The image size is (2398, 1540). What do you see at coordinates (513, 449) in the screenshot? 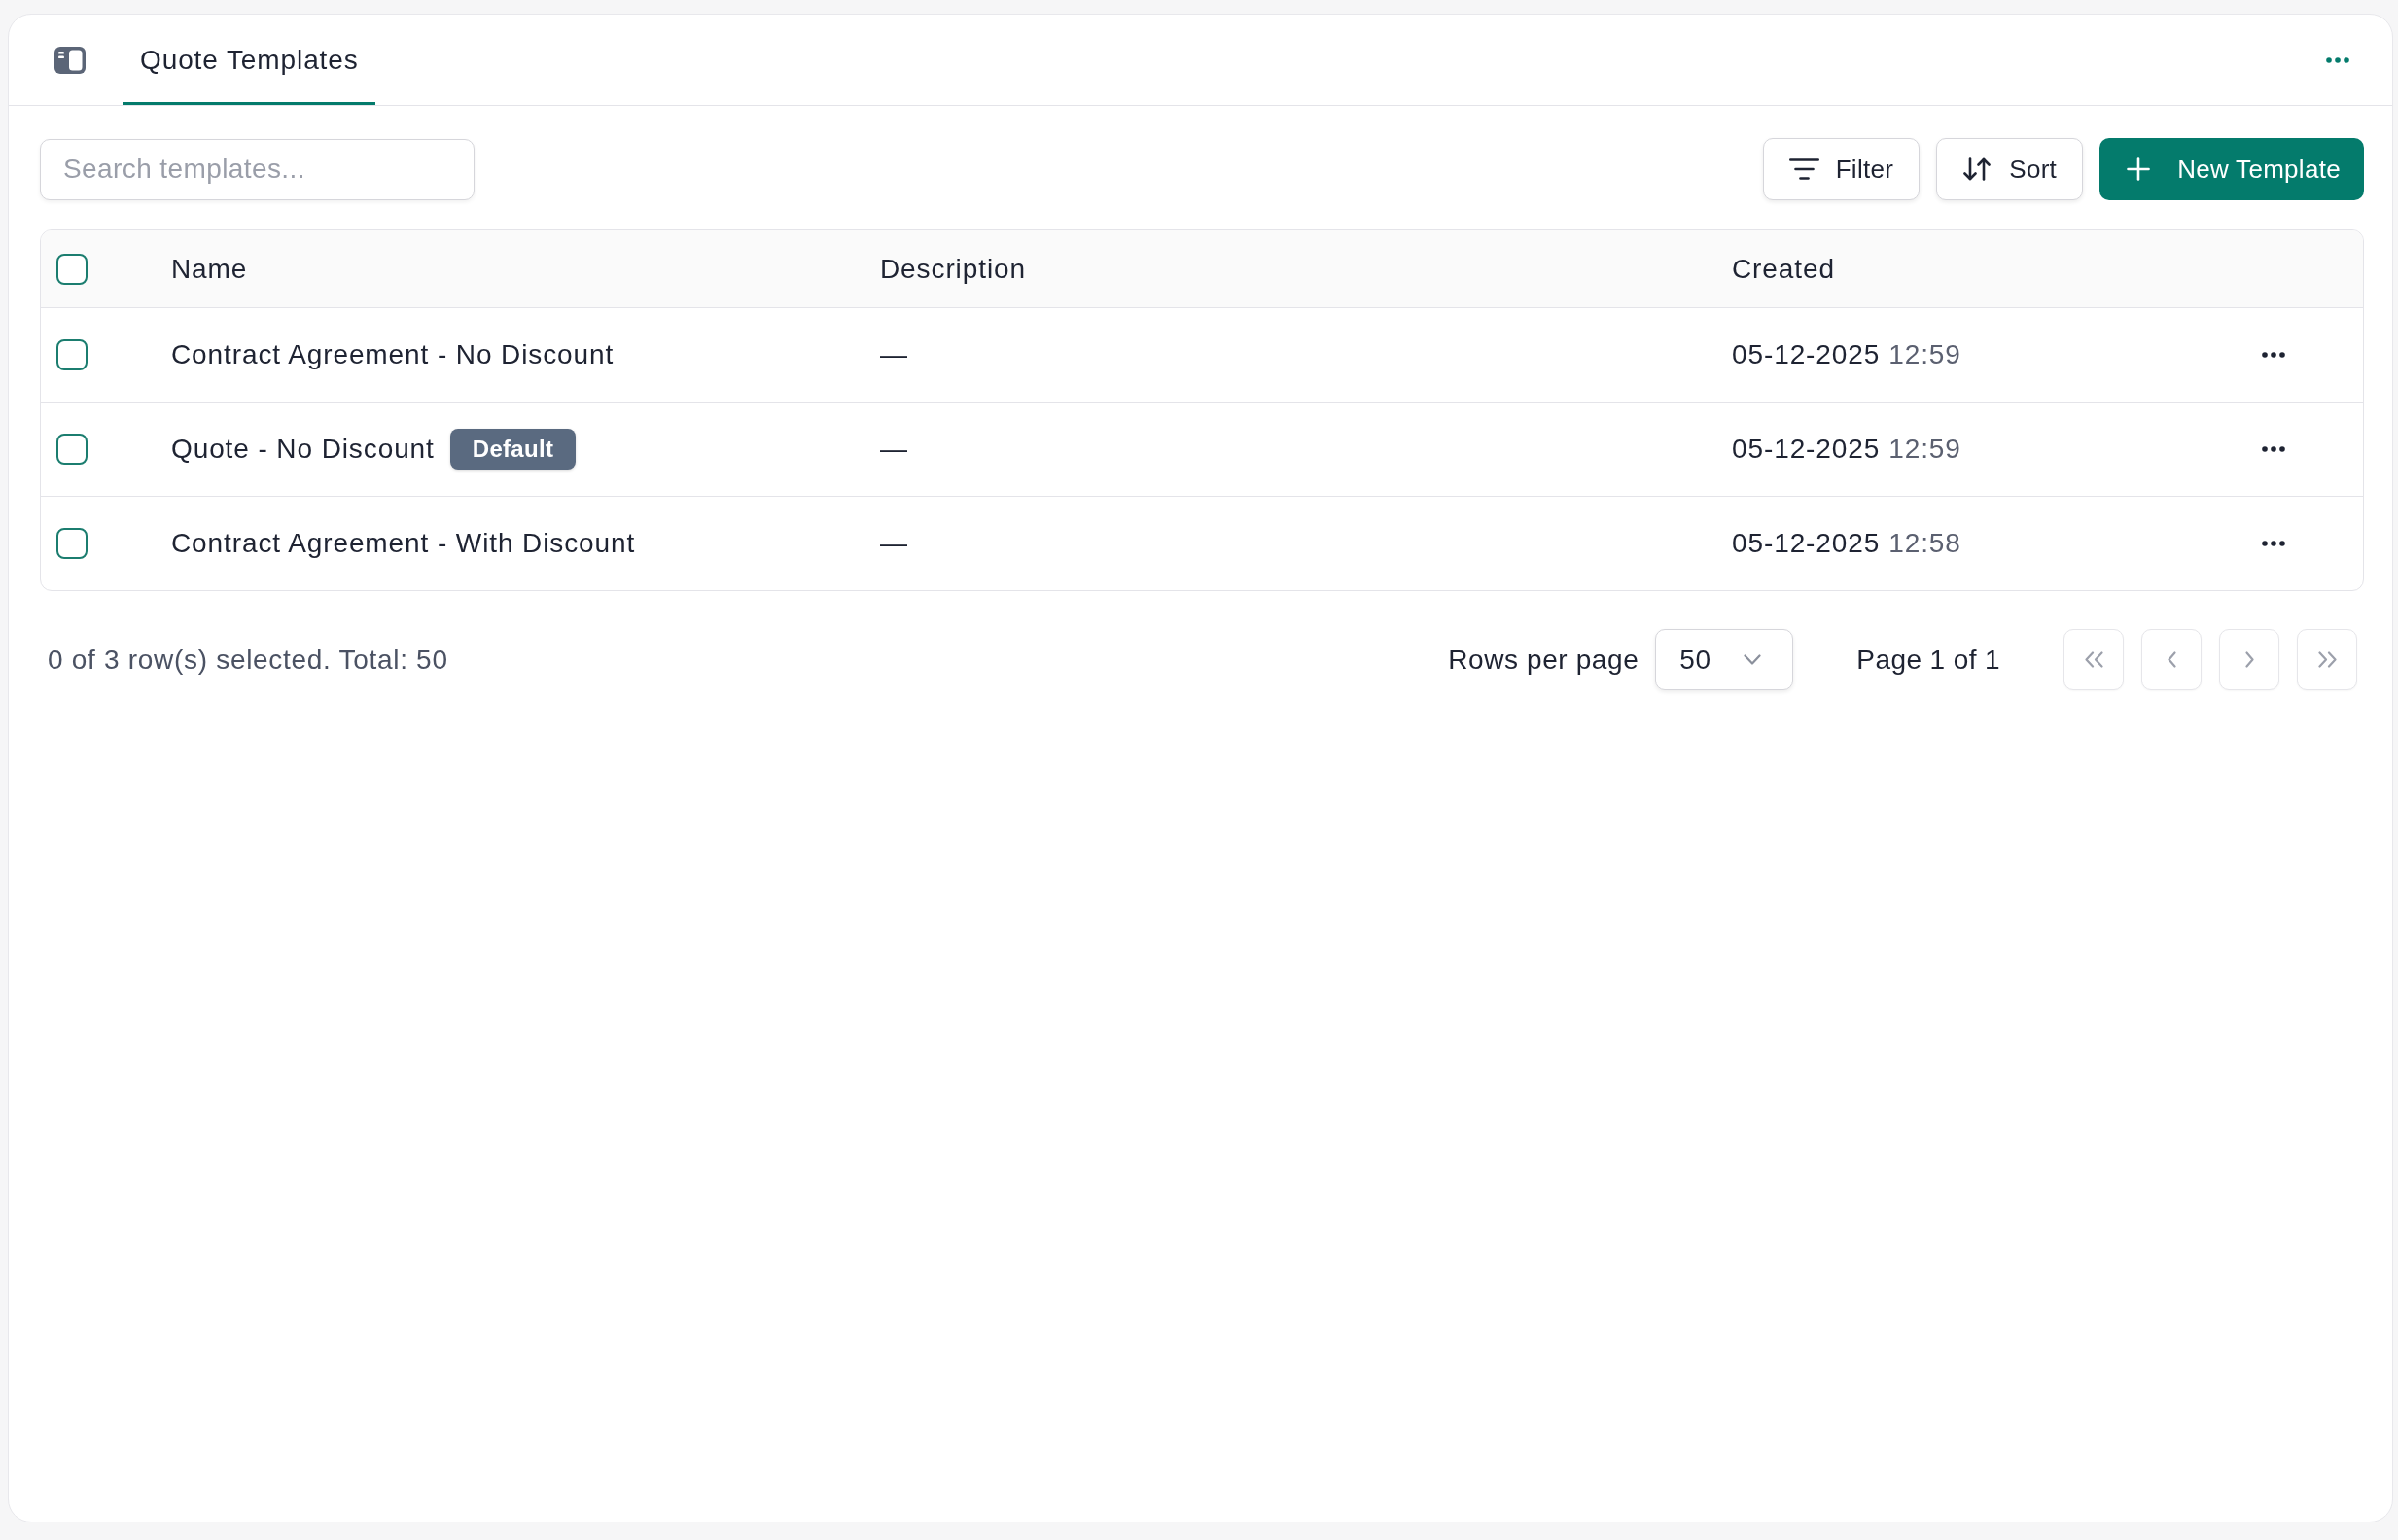
I see `default-badge: Default` at bounding box center [513, 449].